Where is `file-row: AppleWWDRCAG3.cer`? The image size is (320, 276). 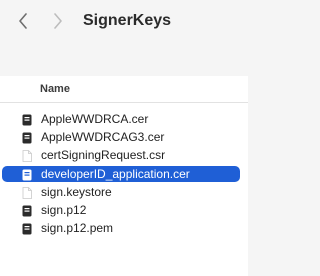 file-row: AppleWWDRCAG3.cer is located at coordinates (124, 137).